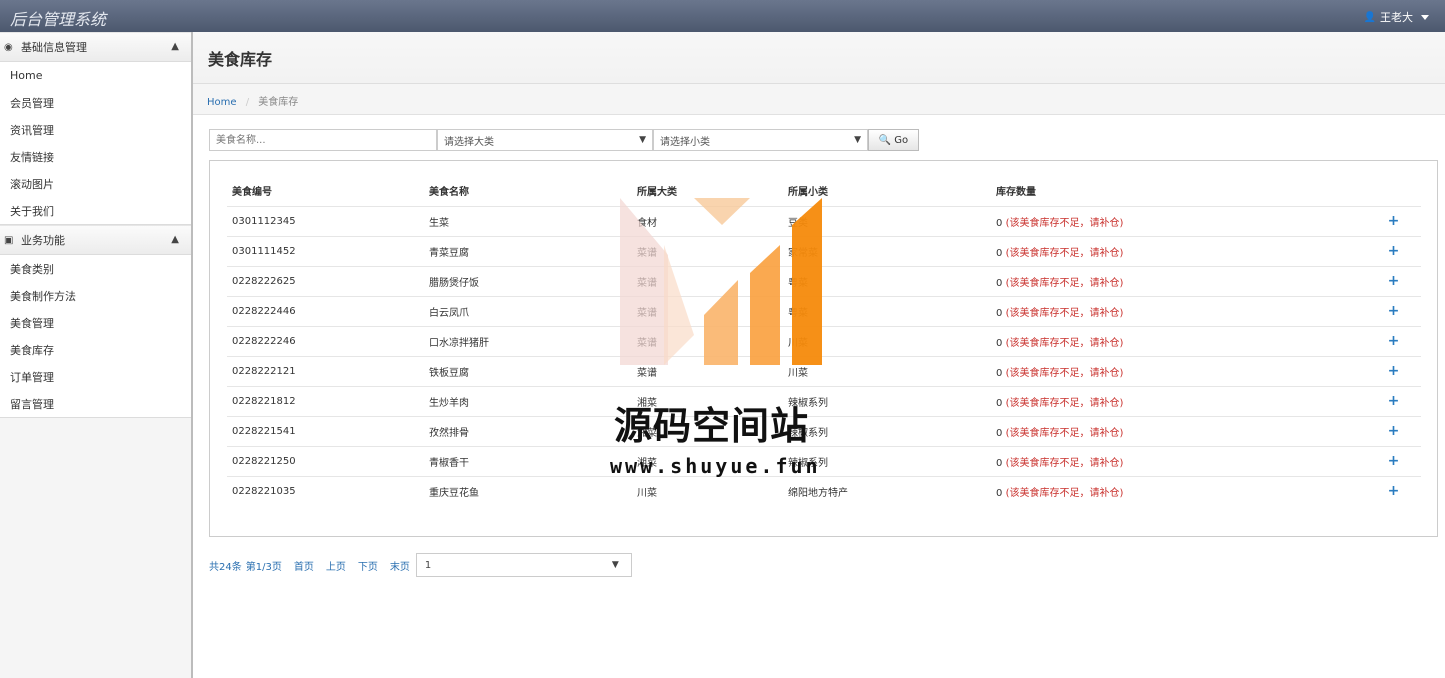 The height and width of the screenshot is (678, 1445). I want to click on table-header-row: 美食编号 美食名称 所属大类 所属小类 库存数量, so click(824, 191).